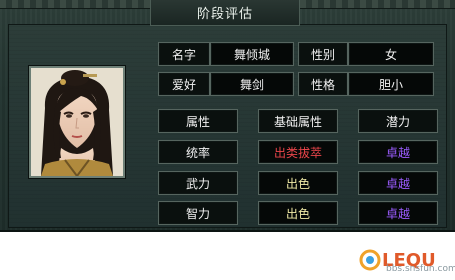 This screenshot has width=455, height=280. I want to click on stat-name-force: 武力, so click(198, 183).